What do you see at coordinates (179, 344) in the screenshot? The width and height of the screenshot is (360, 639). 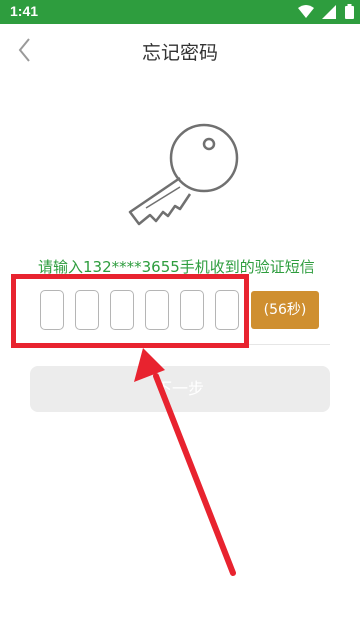 I see `divider` at bounding box center [179, 344].